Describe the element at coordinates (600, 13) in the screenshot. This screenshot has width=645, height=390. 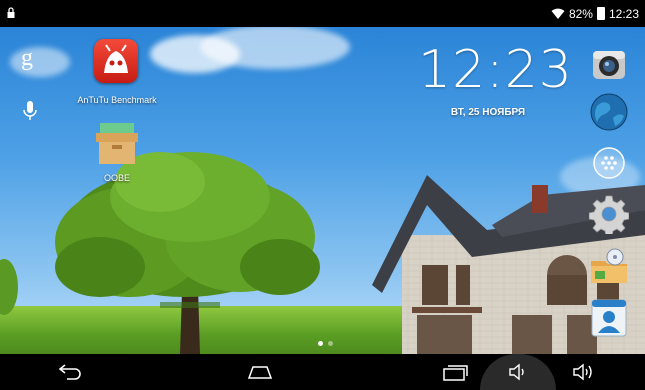
I see `battery-icon` at that location.